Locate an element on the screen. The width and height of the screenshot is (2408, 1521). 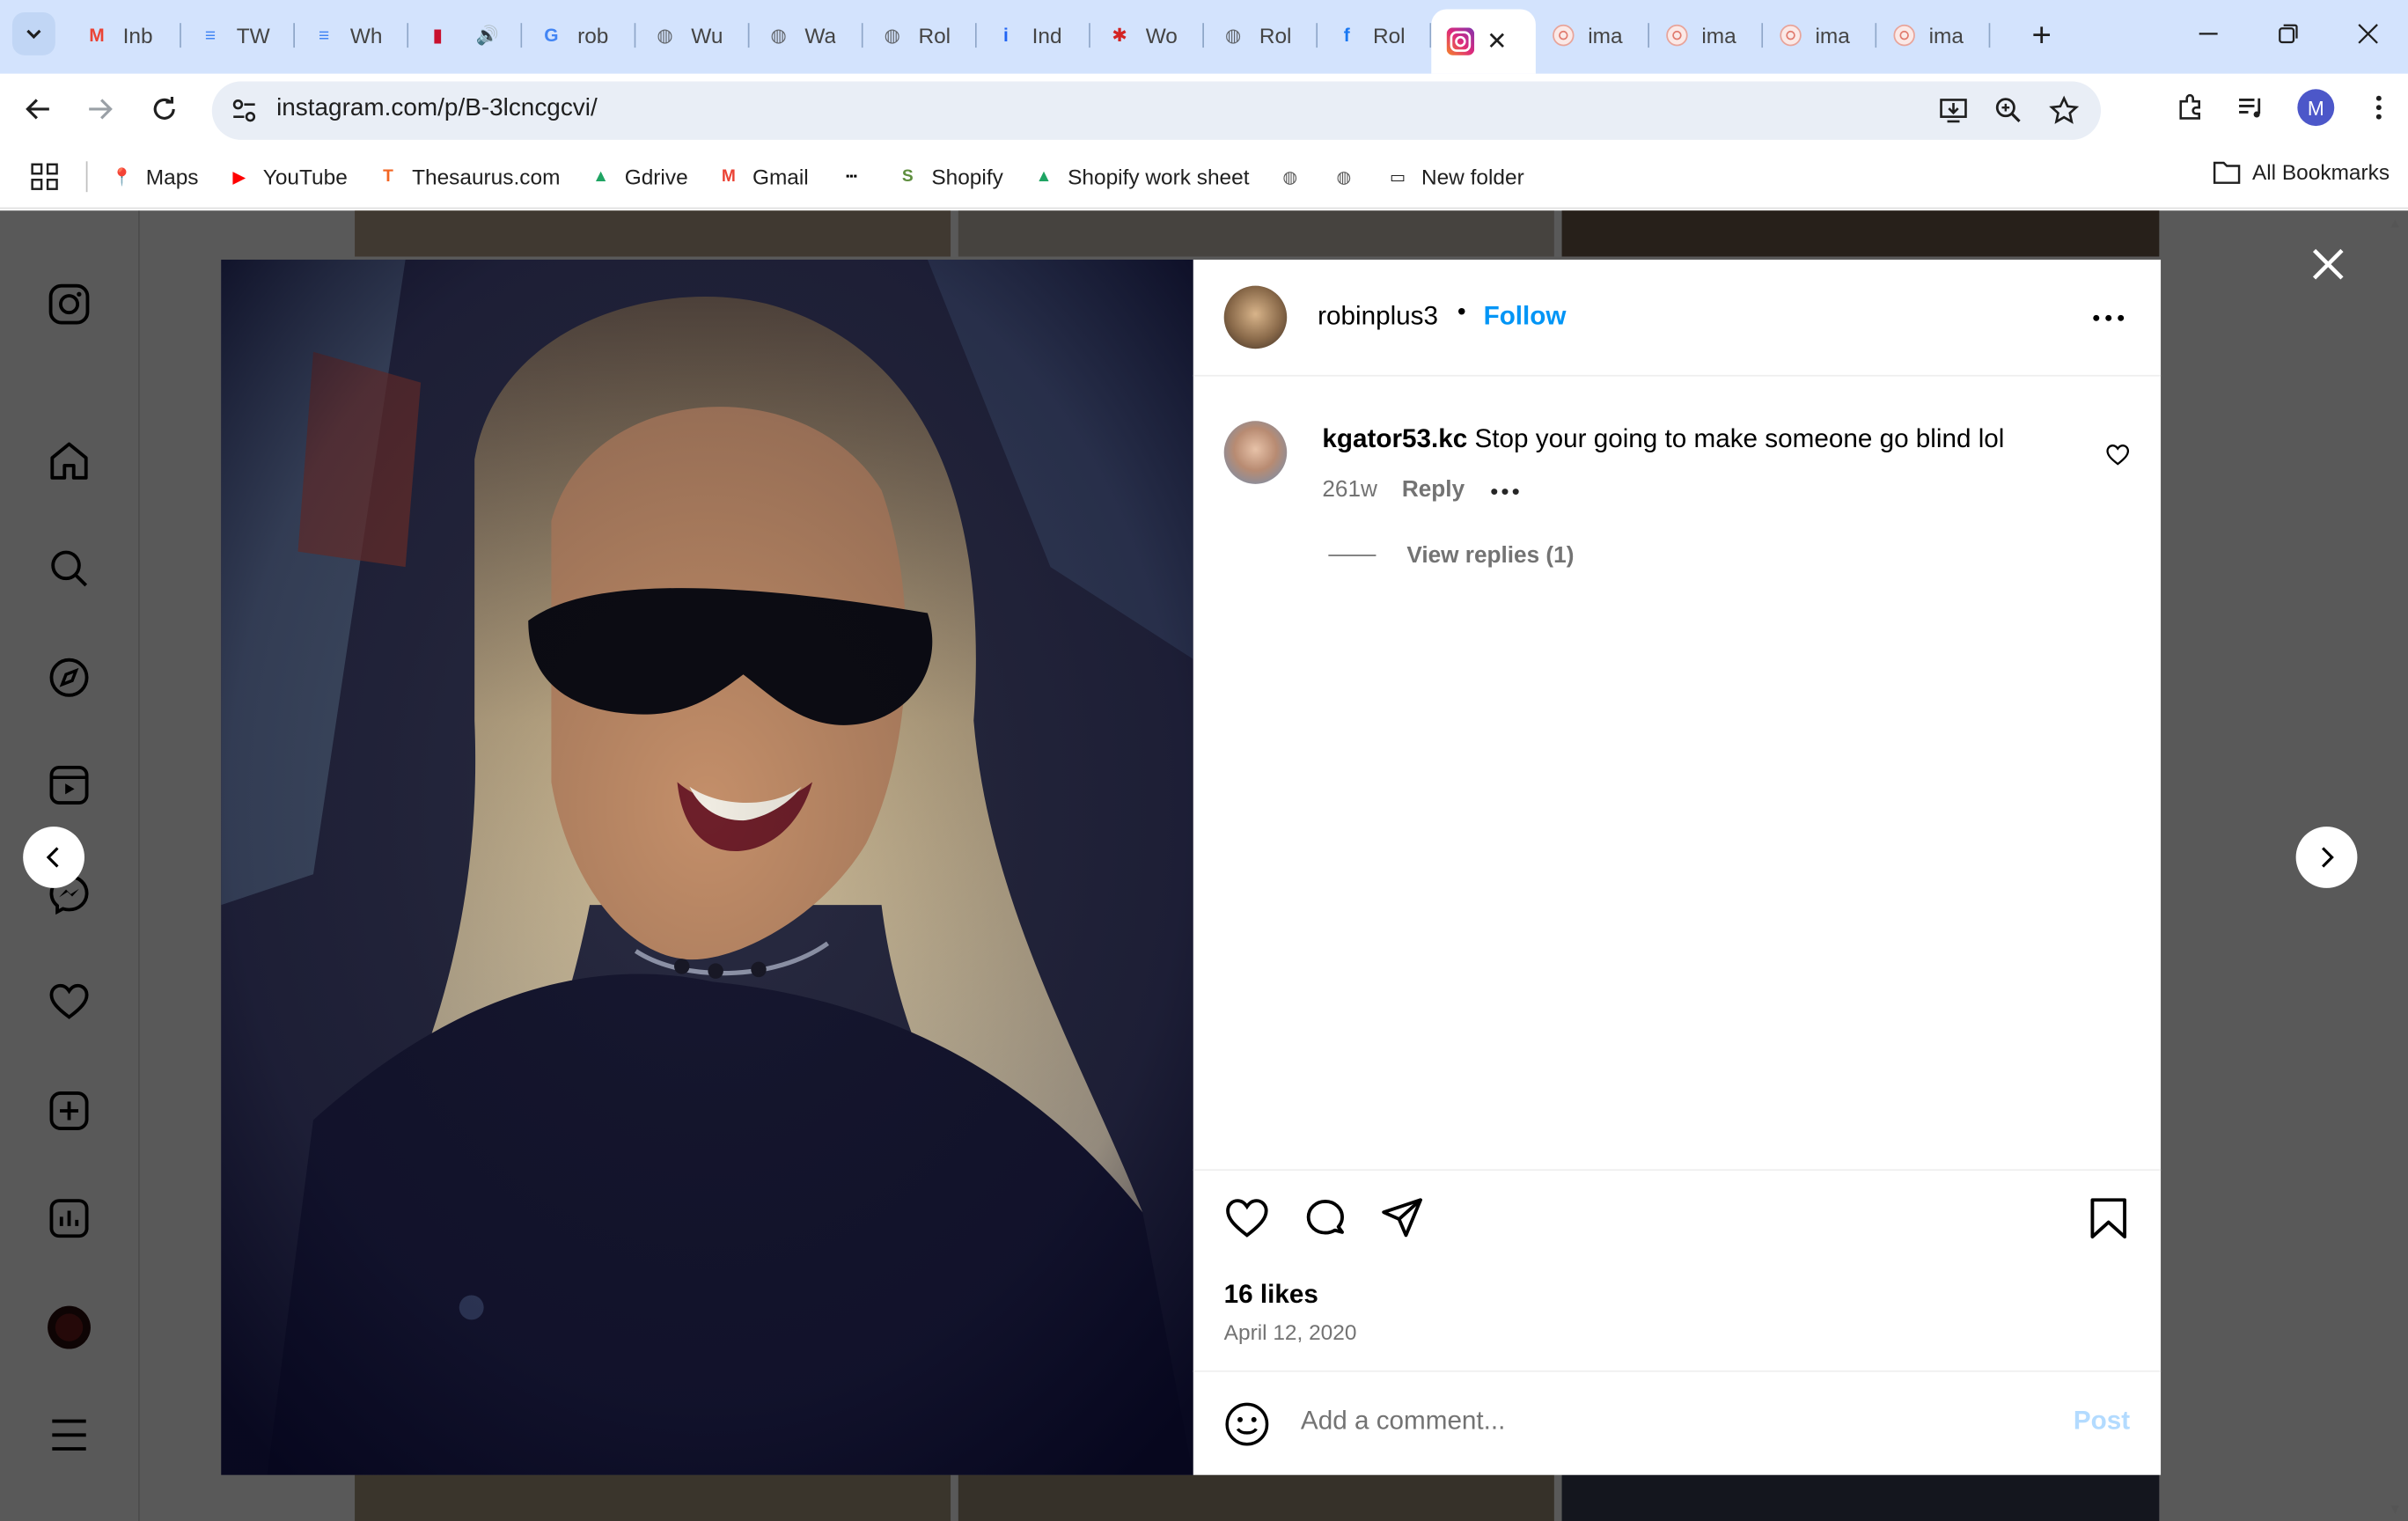
post-comment-button: Post is located at coordinates (2102, 1421).